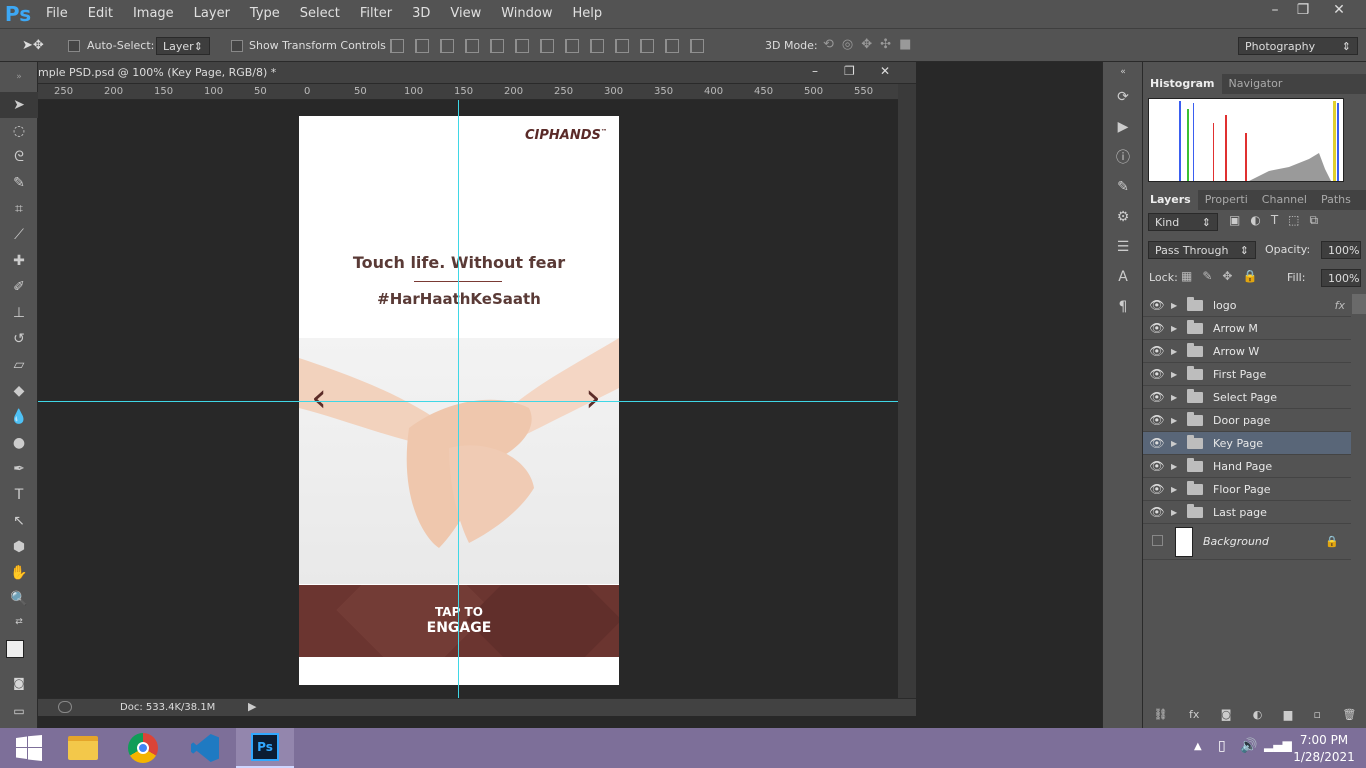 The width and height of the screenshot is (1366, 768). Describe the element at coordinates (1284, 200) in the screenshot. I see `tab-channels: Channel` at that location.